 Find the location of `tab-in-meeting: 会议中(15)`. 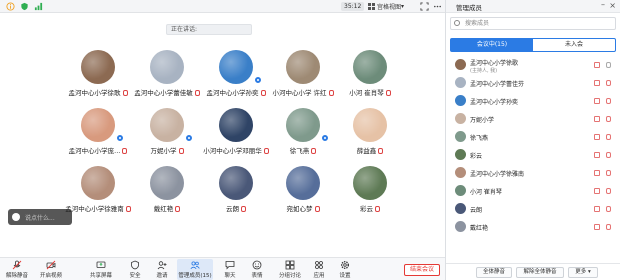

tab-in-meeting: 会议中(15) is located at coordinates (492, 45).